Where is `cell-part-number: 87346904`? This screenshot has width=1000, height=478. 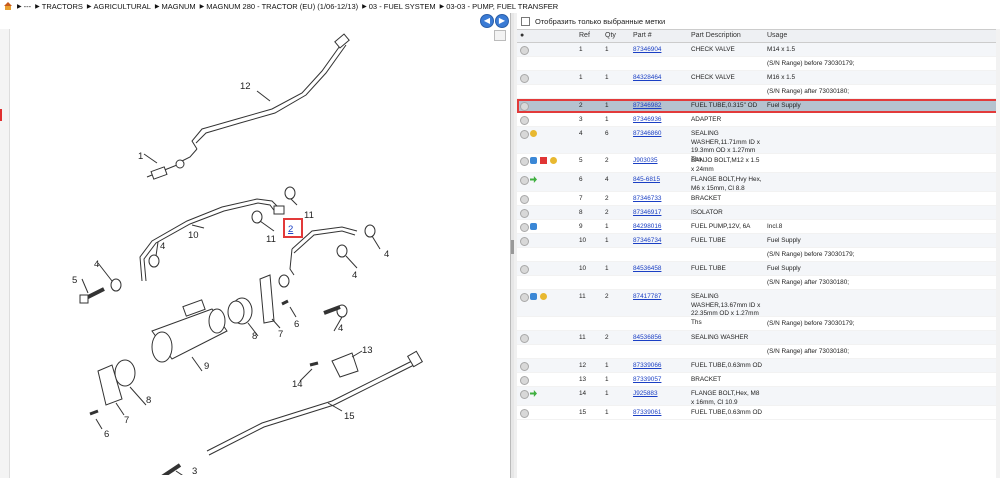
cell-part-number: 87346904 is located at coordinates (647, 50).